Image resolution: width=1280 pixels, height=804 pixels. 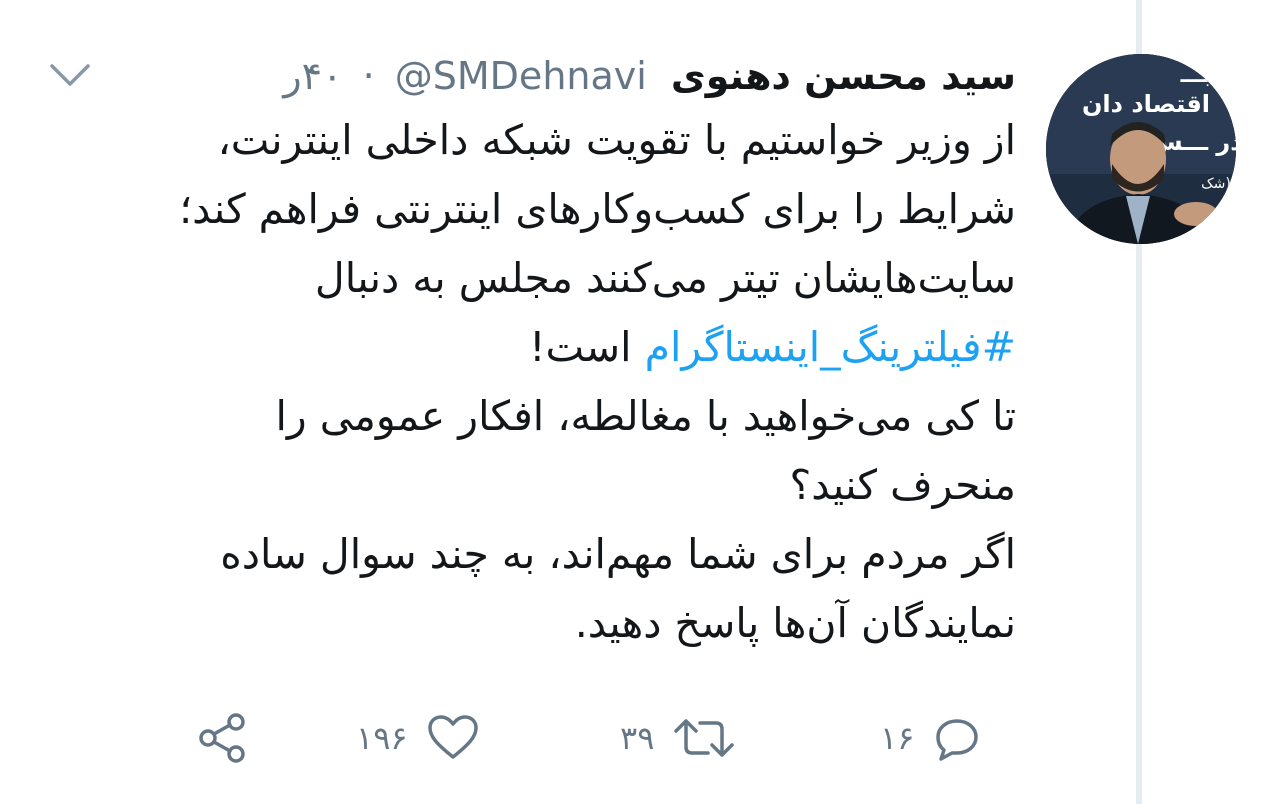 I want to click on share-icon, so click(x=222, y=738).